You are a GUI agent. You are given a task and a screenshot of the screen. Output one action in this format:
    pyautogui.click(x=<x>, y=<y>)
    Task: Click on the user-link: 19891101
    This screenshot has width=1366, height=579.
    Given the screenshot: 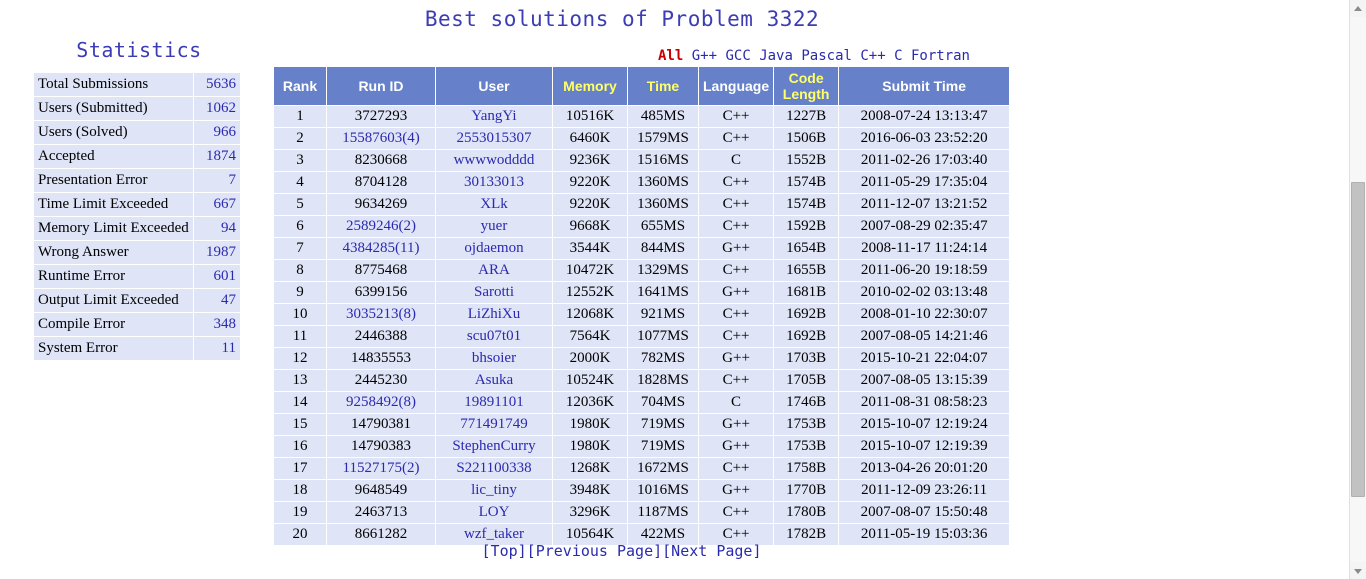 What is the action you would take?
    pyautogui.click(x=493, y=402)
    